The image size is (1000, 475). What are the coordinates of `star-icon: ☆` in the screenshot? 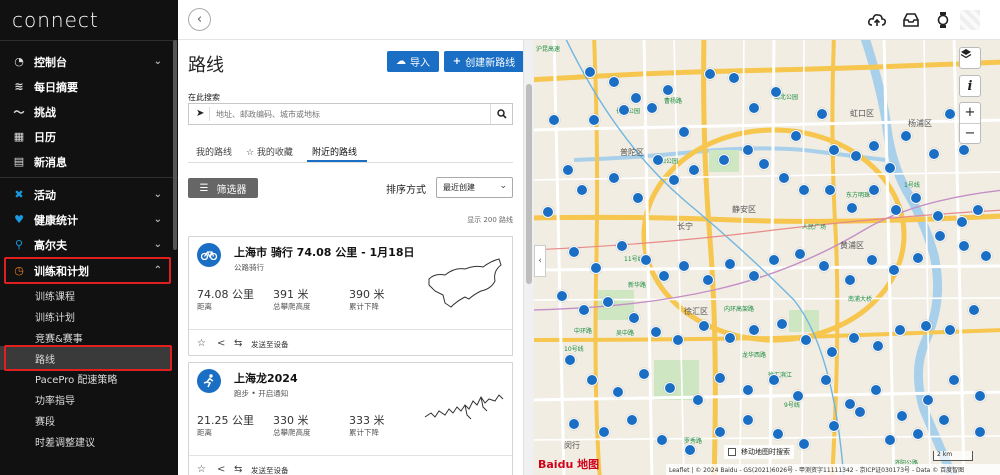 It's located at (201, 343).